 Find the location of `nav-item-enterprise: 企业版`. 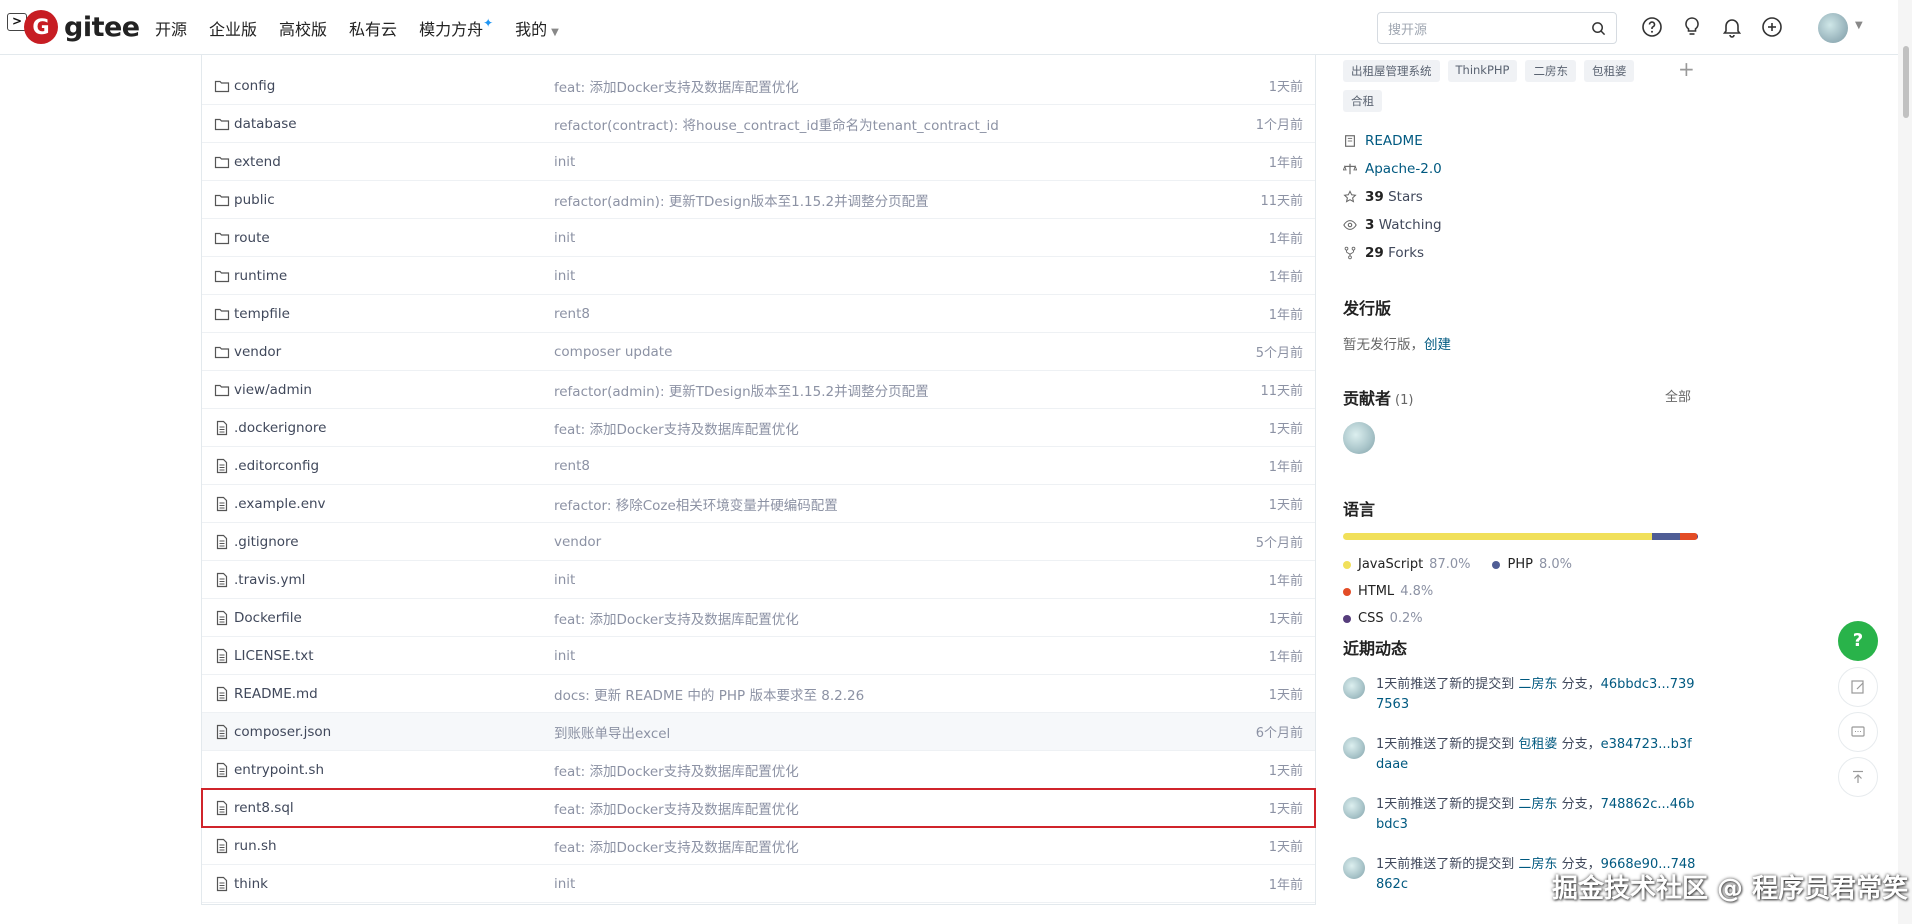

nav-item-enterprise: 企业版 is located at coordinates (233, 28).